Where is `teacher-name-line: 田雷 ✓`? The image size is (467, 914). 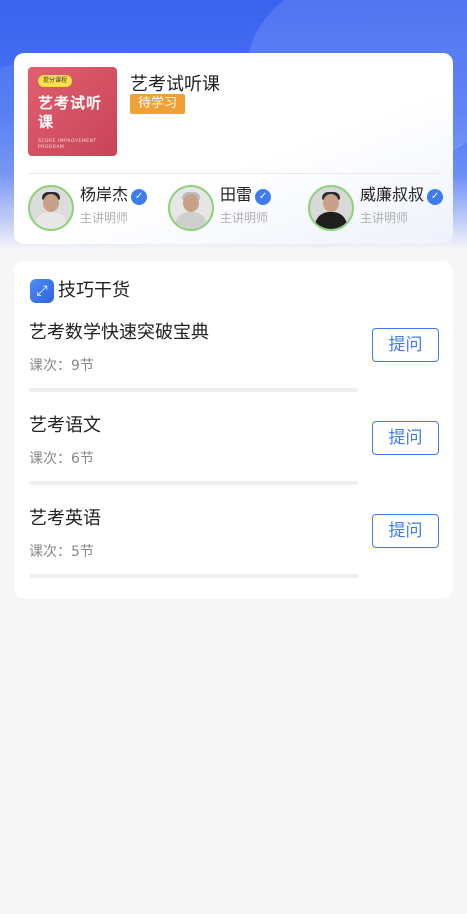 teacher-name-line: 田雷 ✓ is located at coordinates (246, 195).